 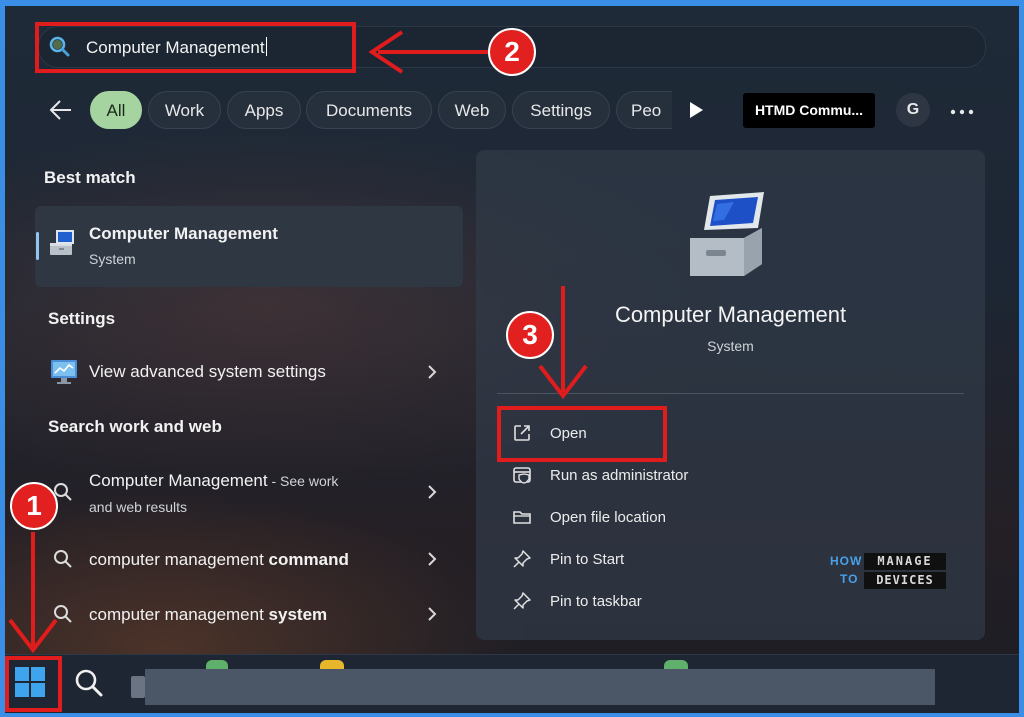 I want to click on logo-manage: MANAGE, so click(x=905, y=561).